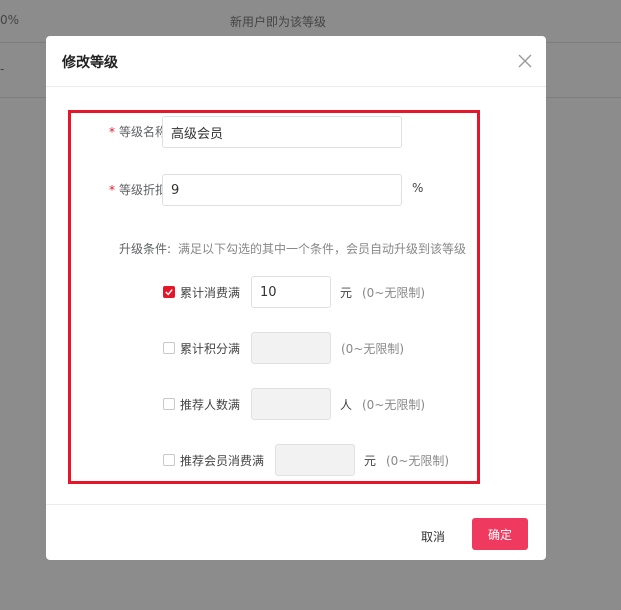  I want to click on condition-checkbox-total-spend, so click(169, 292).